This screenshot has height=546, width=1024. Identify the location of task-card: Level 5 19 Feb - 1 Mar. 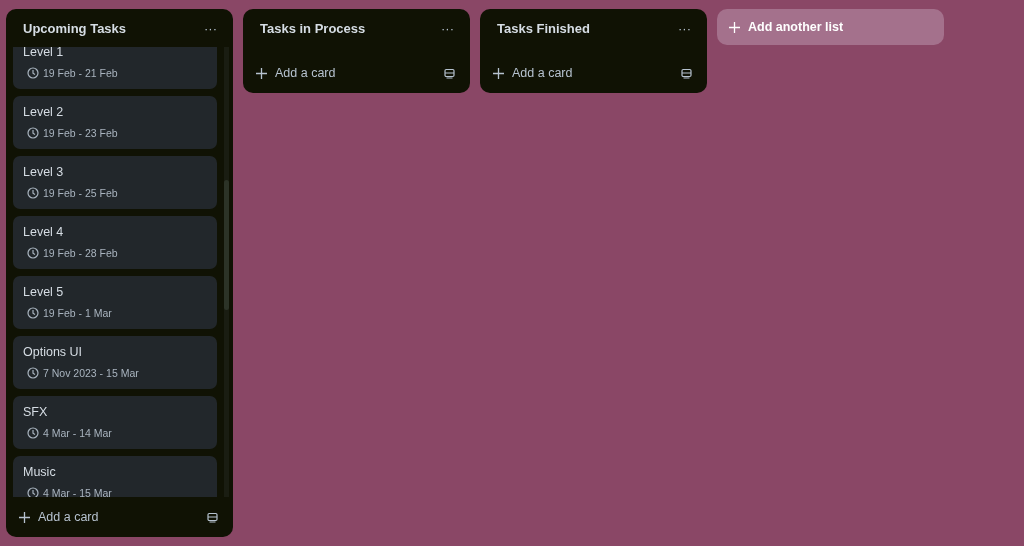
(115, 302).